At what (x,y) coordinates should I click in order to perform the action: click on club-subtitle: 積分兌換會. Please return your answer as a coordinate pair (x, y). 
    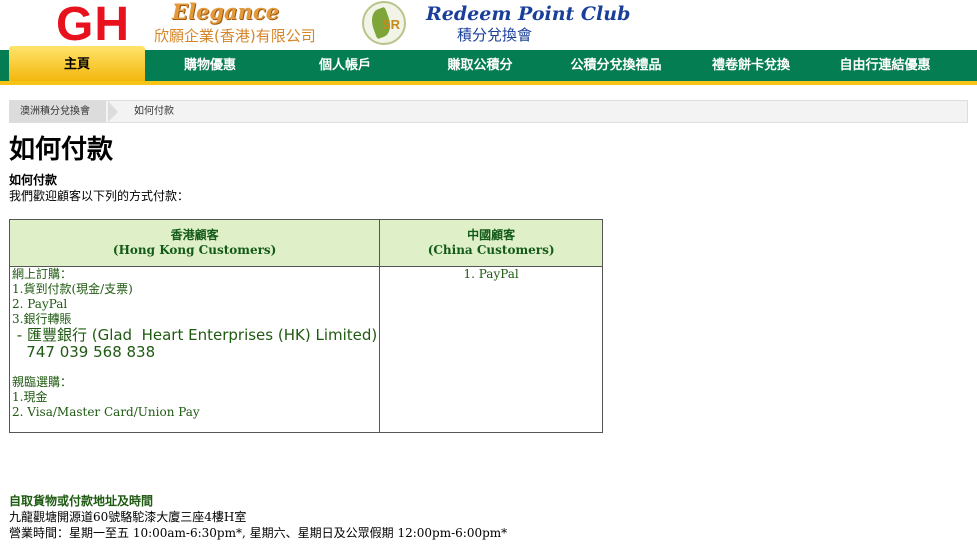
    Looking at the image, I should click on (495, 35).